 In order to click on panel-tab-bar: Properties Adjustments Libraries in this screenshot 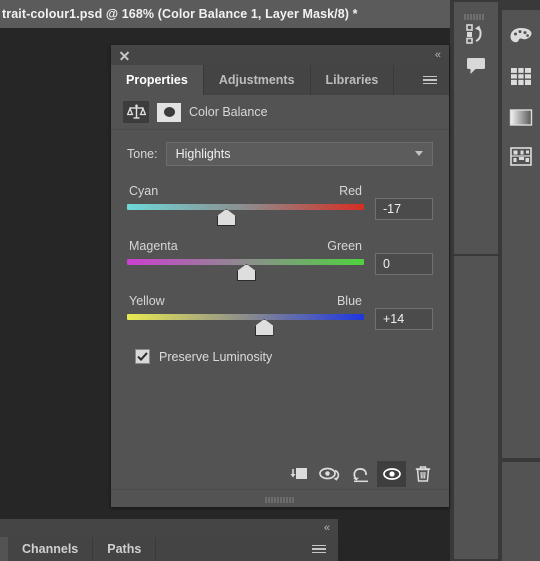, I will do `click(280, 80)`.